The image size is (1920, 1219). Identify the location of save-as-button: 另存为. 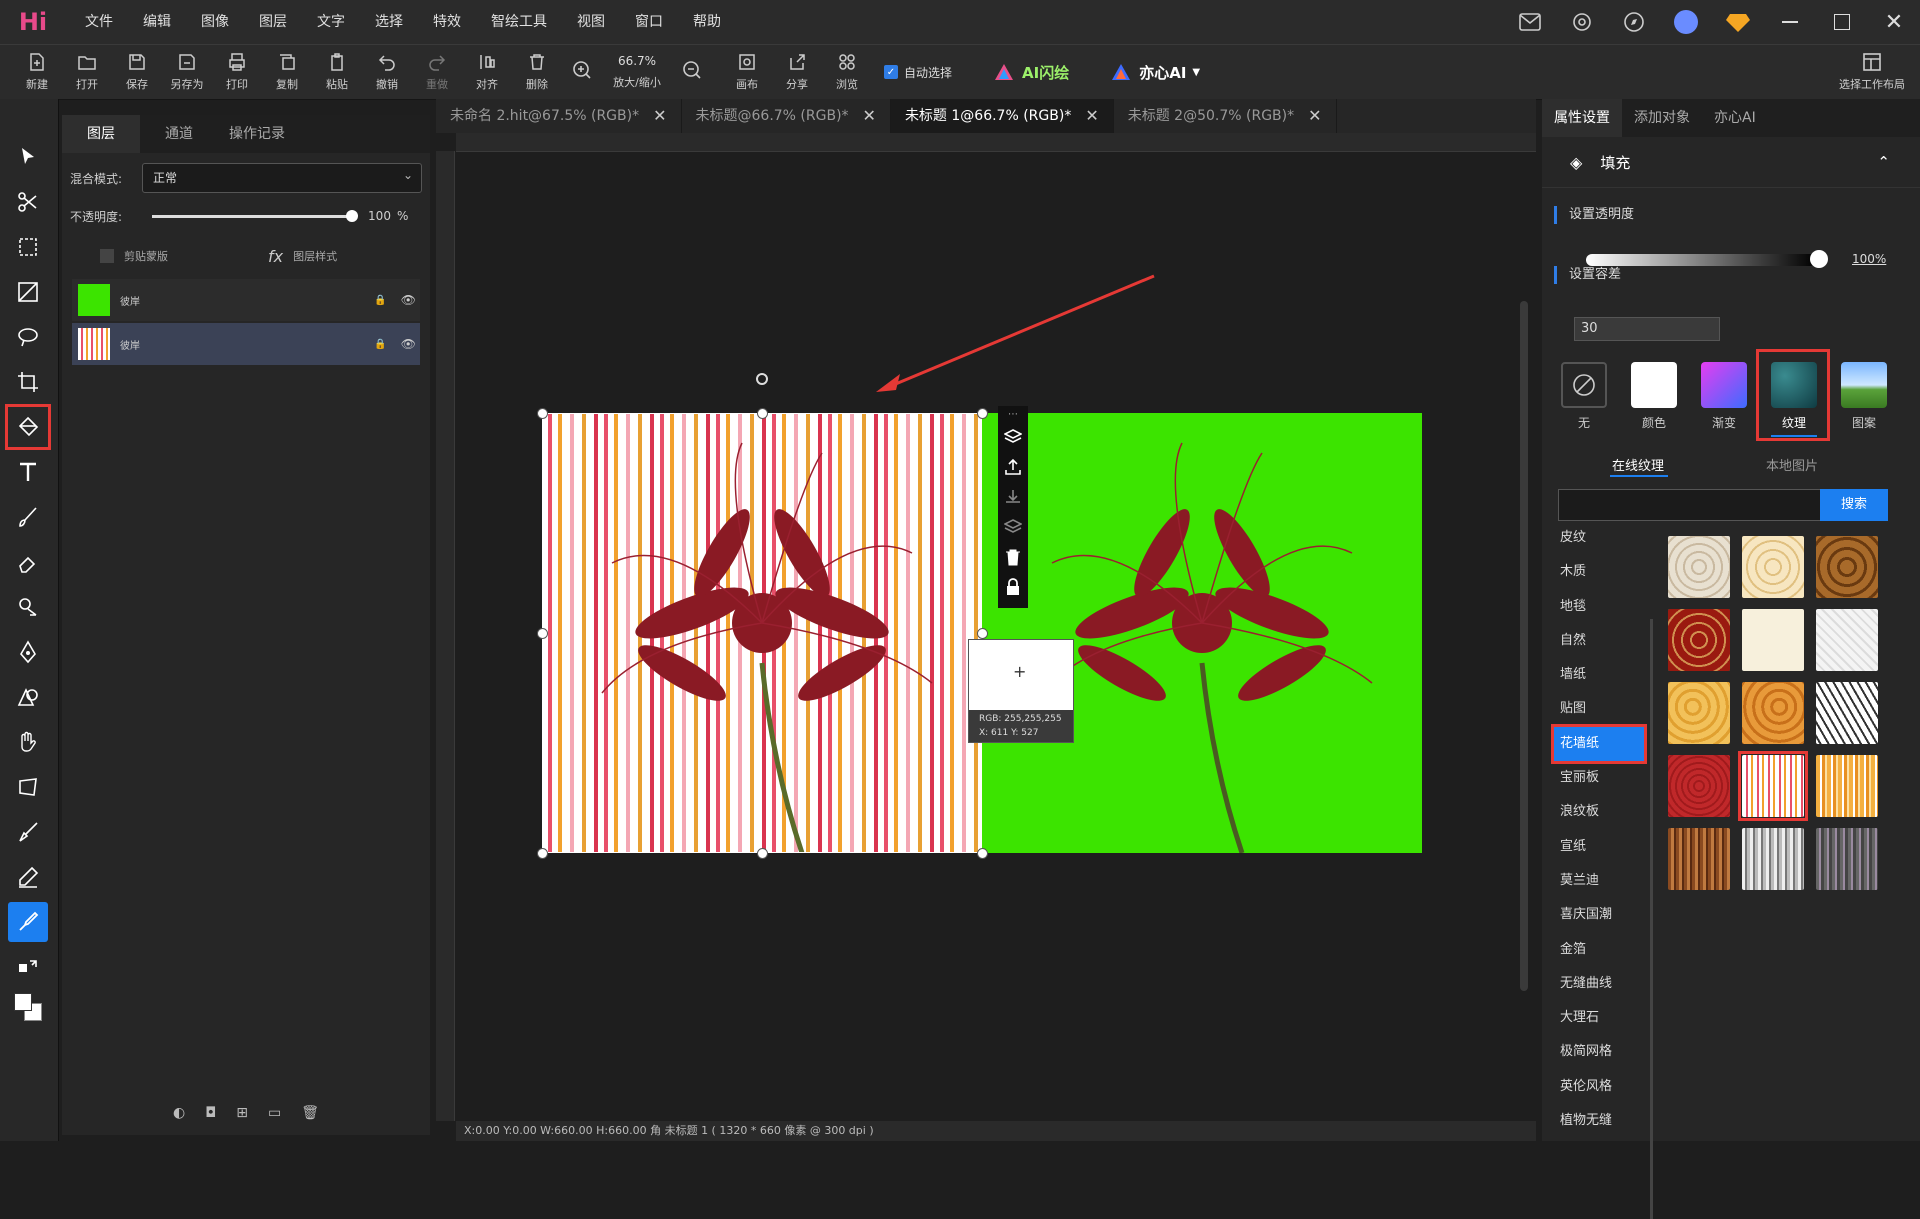
(187, 72).